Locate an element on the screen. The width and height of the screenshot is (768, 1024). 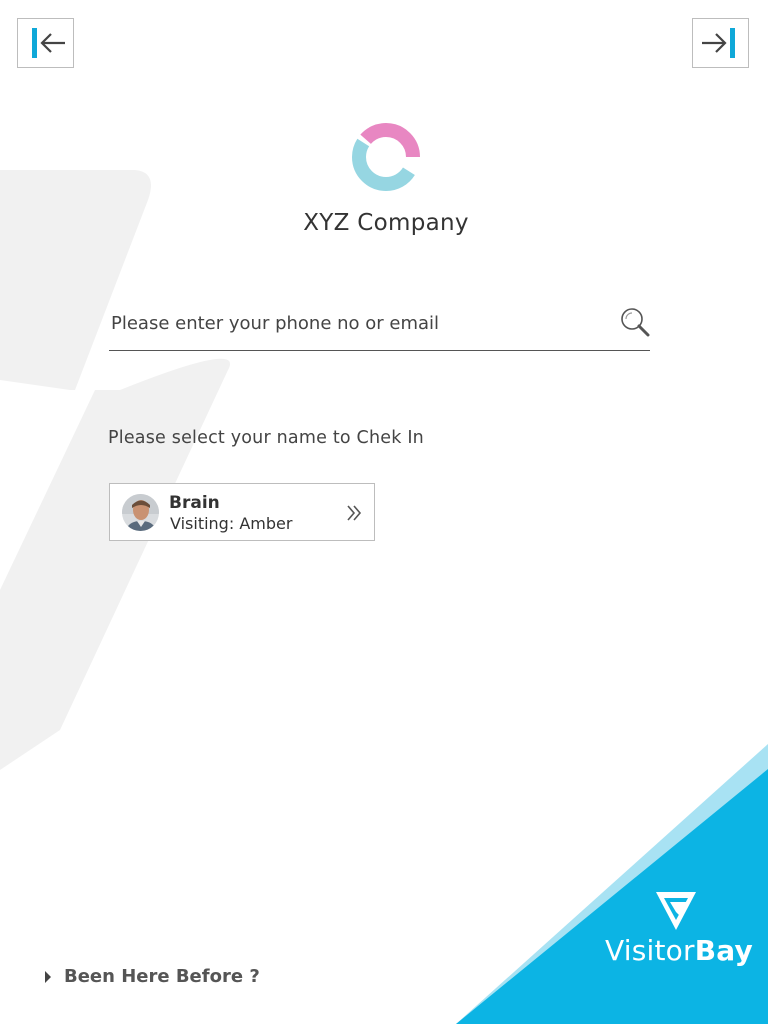
company-logo is located at coordinates (386, 157).